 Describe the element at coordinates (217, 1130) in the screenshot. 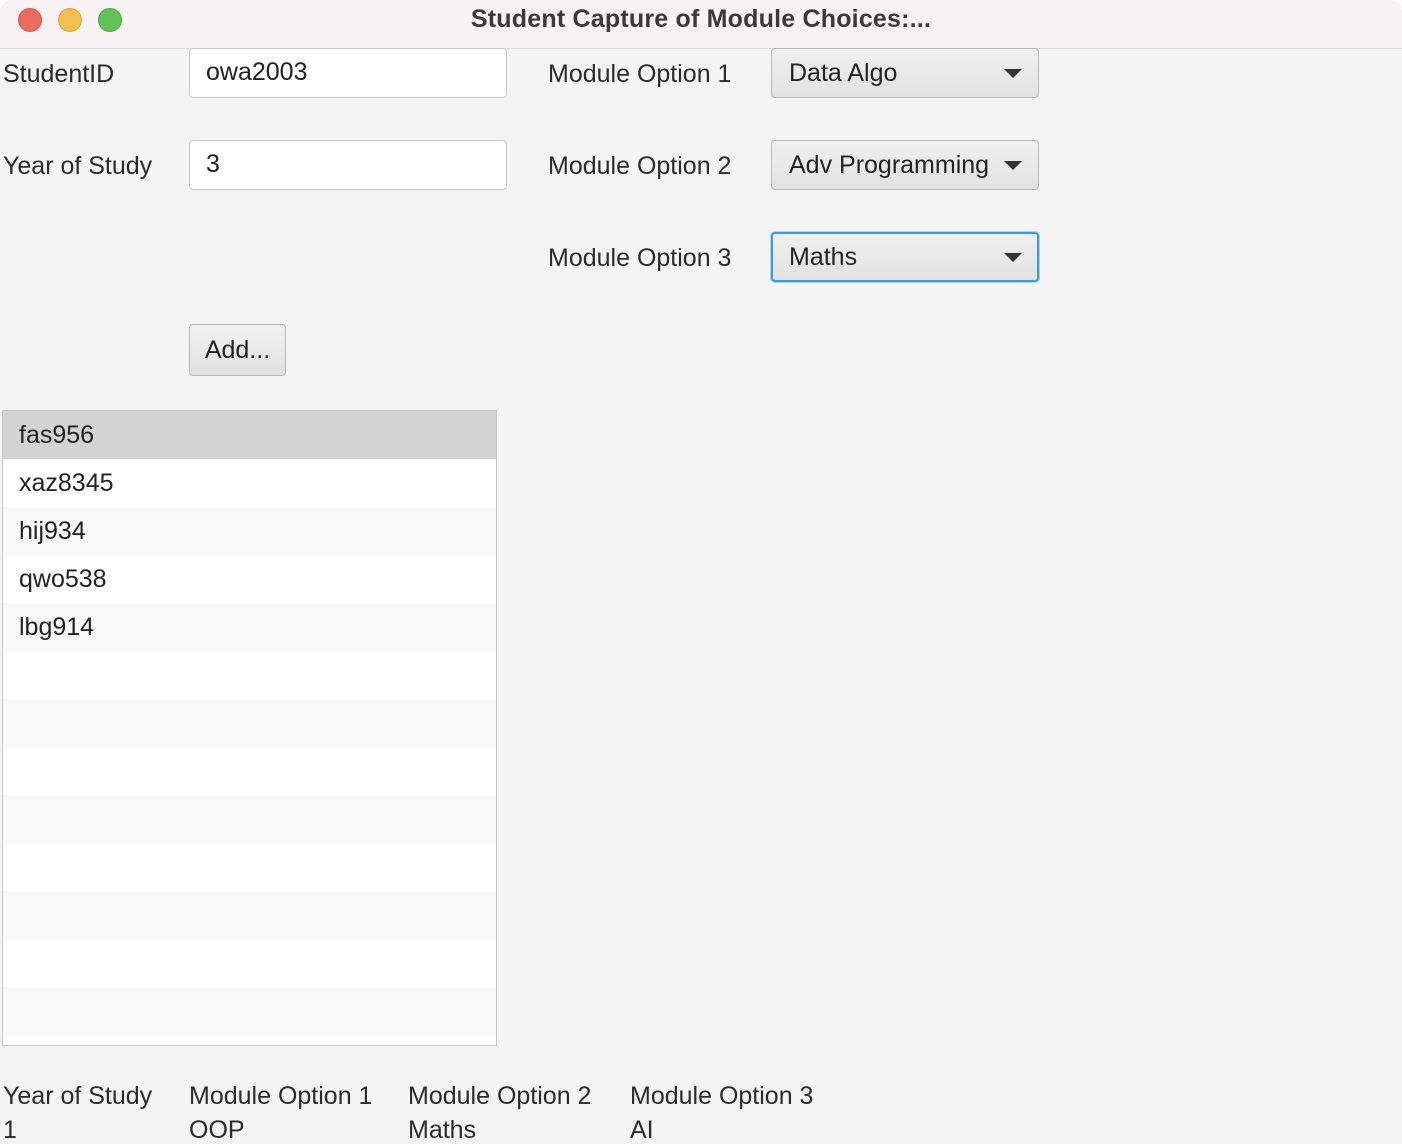

I see `details-value-module-1: OOP` at that location.